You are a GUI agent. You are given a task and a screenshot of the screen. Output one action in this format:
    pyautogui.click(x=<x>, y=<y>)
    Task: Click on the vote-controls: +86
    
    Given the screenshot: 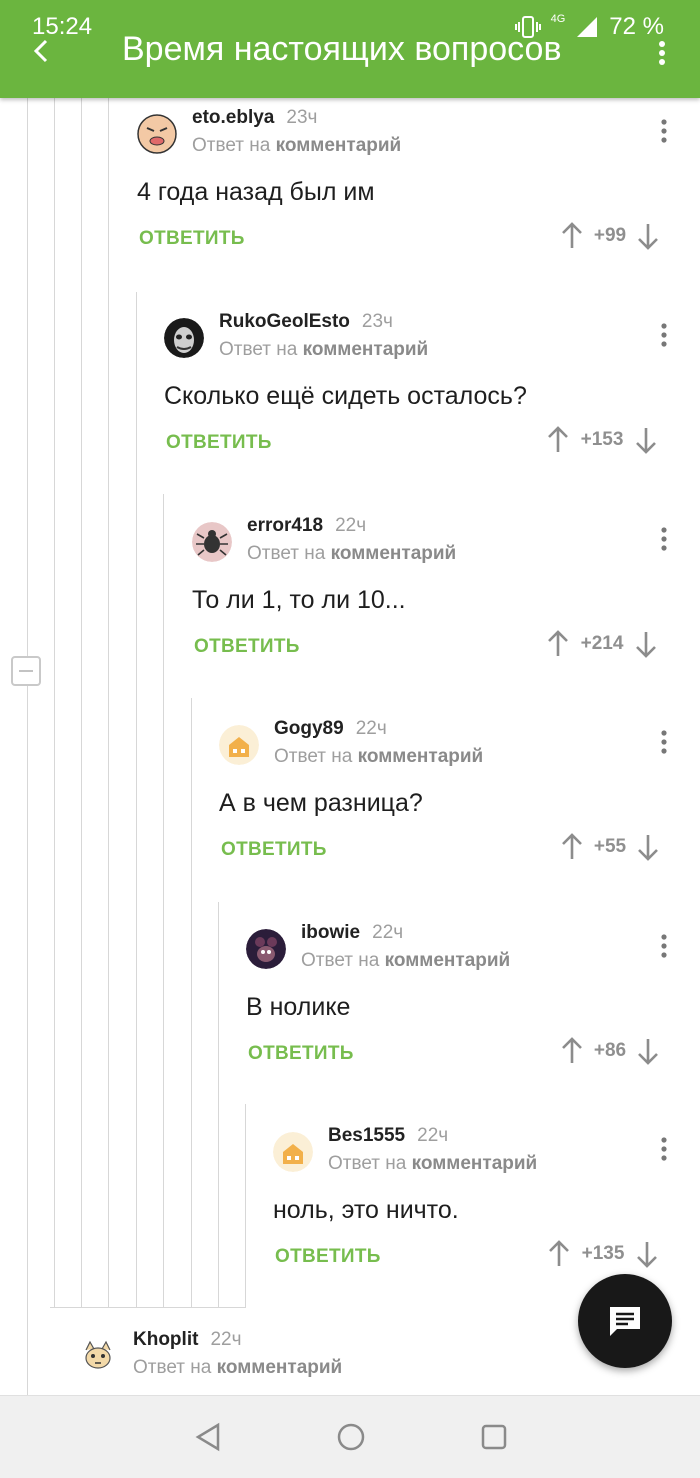 What is the action you would take?
    pyautogui.click(x=610, y=1051)
    